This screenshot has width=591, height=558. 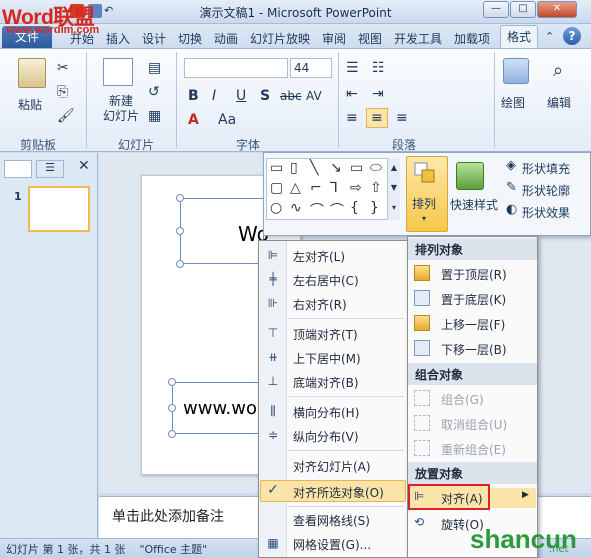 I want to click on menu-item-group: 组合(G), so click(x=462, y=399).